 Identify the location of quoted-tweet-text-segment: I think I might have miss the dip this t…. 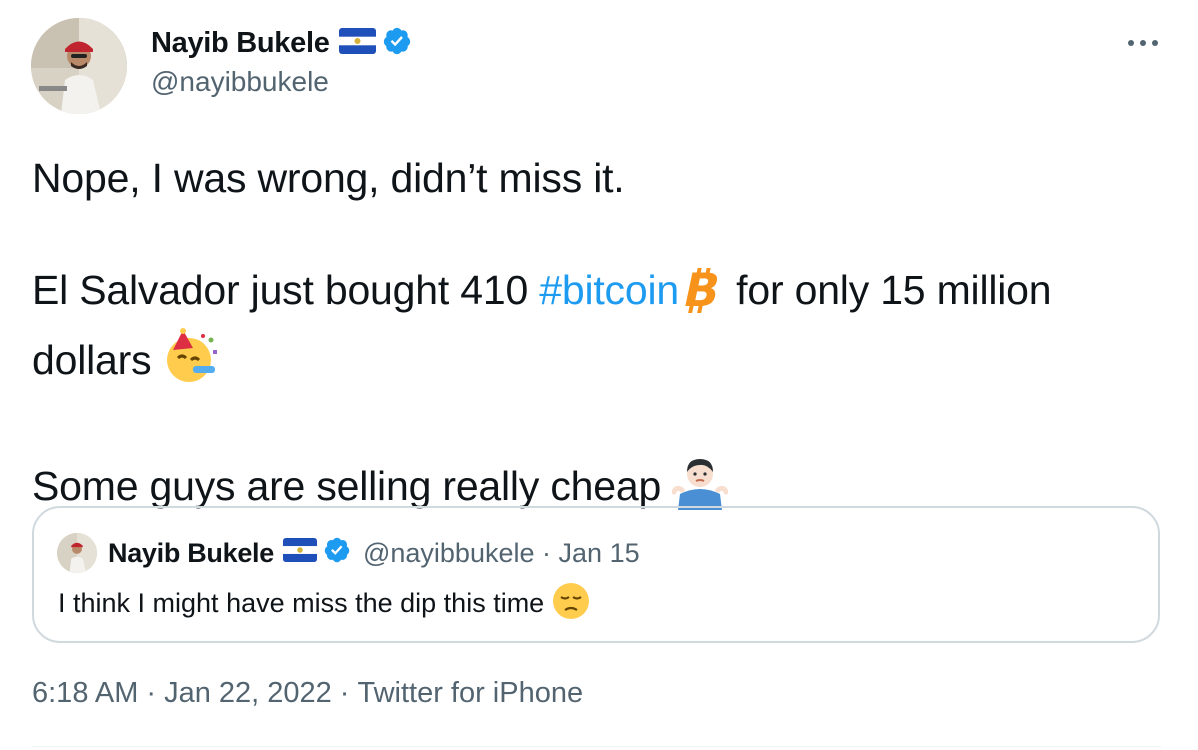
(301, 603).